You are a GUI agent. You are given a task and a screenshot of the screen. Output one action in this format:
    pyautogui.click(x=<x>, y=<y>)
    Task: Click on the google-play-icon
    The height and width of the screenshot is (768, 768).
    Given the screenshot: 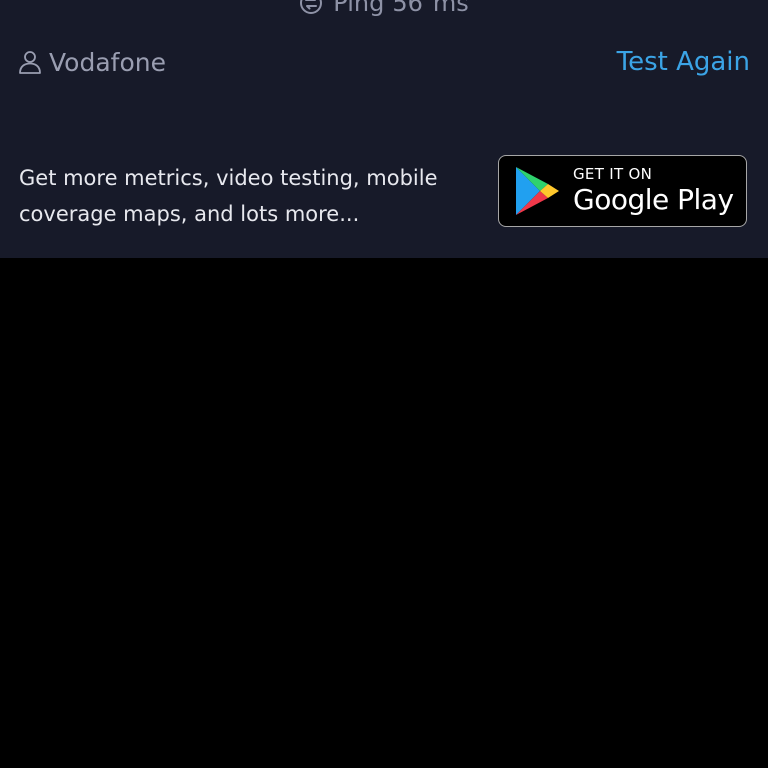 What is the action you would take?
    pyautogui.click(x=537, y=191)
    